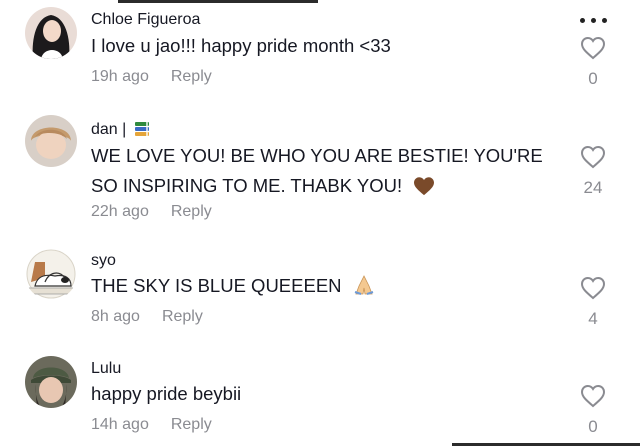 The height and width of the screenshot is (446, 640). What do you see at coordinates (151, 77) in the screenshot?
I see `comment-meta: 19h ago Reply` at bounding box center [151, 77].